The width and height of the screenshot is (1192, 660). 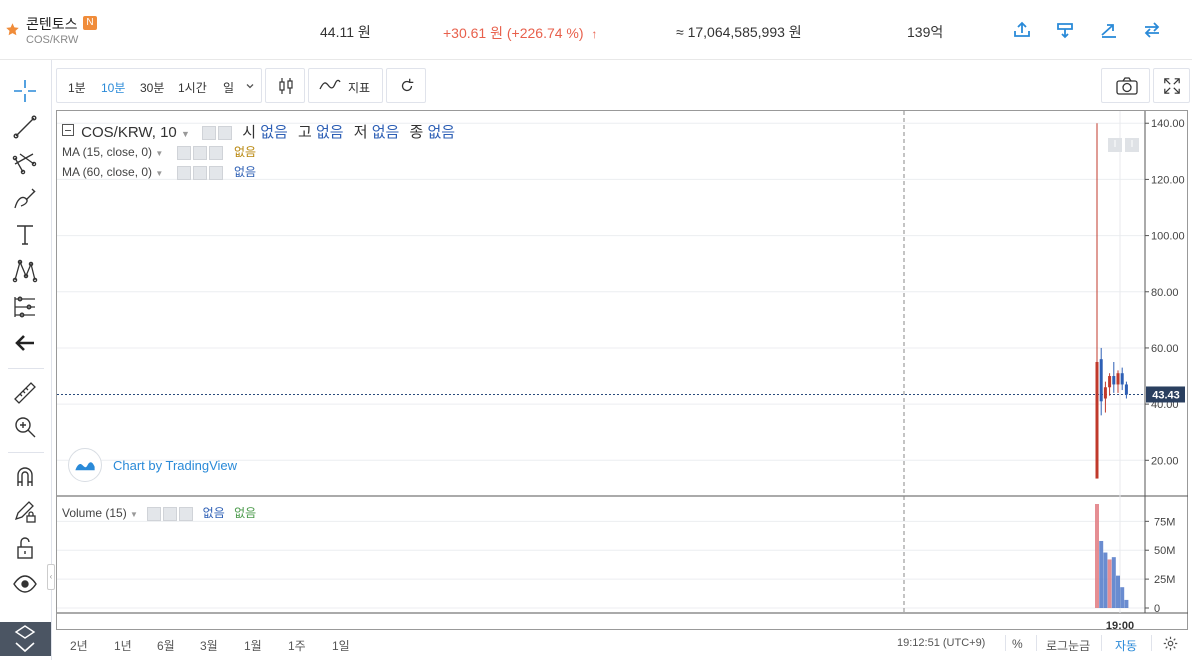 I want to click on range-1w: 1주, so click(x=297, y=645).